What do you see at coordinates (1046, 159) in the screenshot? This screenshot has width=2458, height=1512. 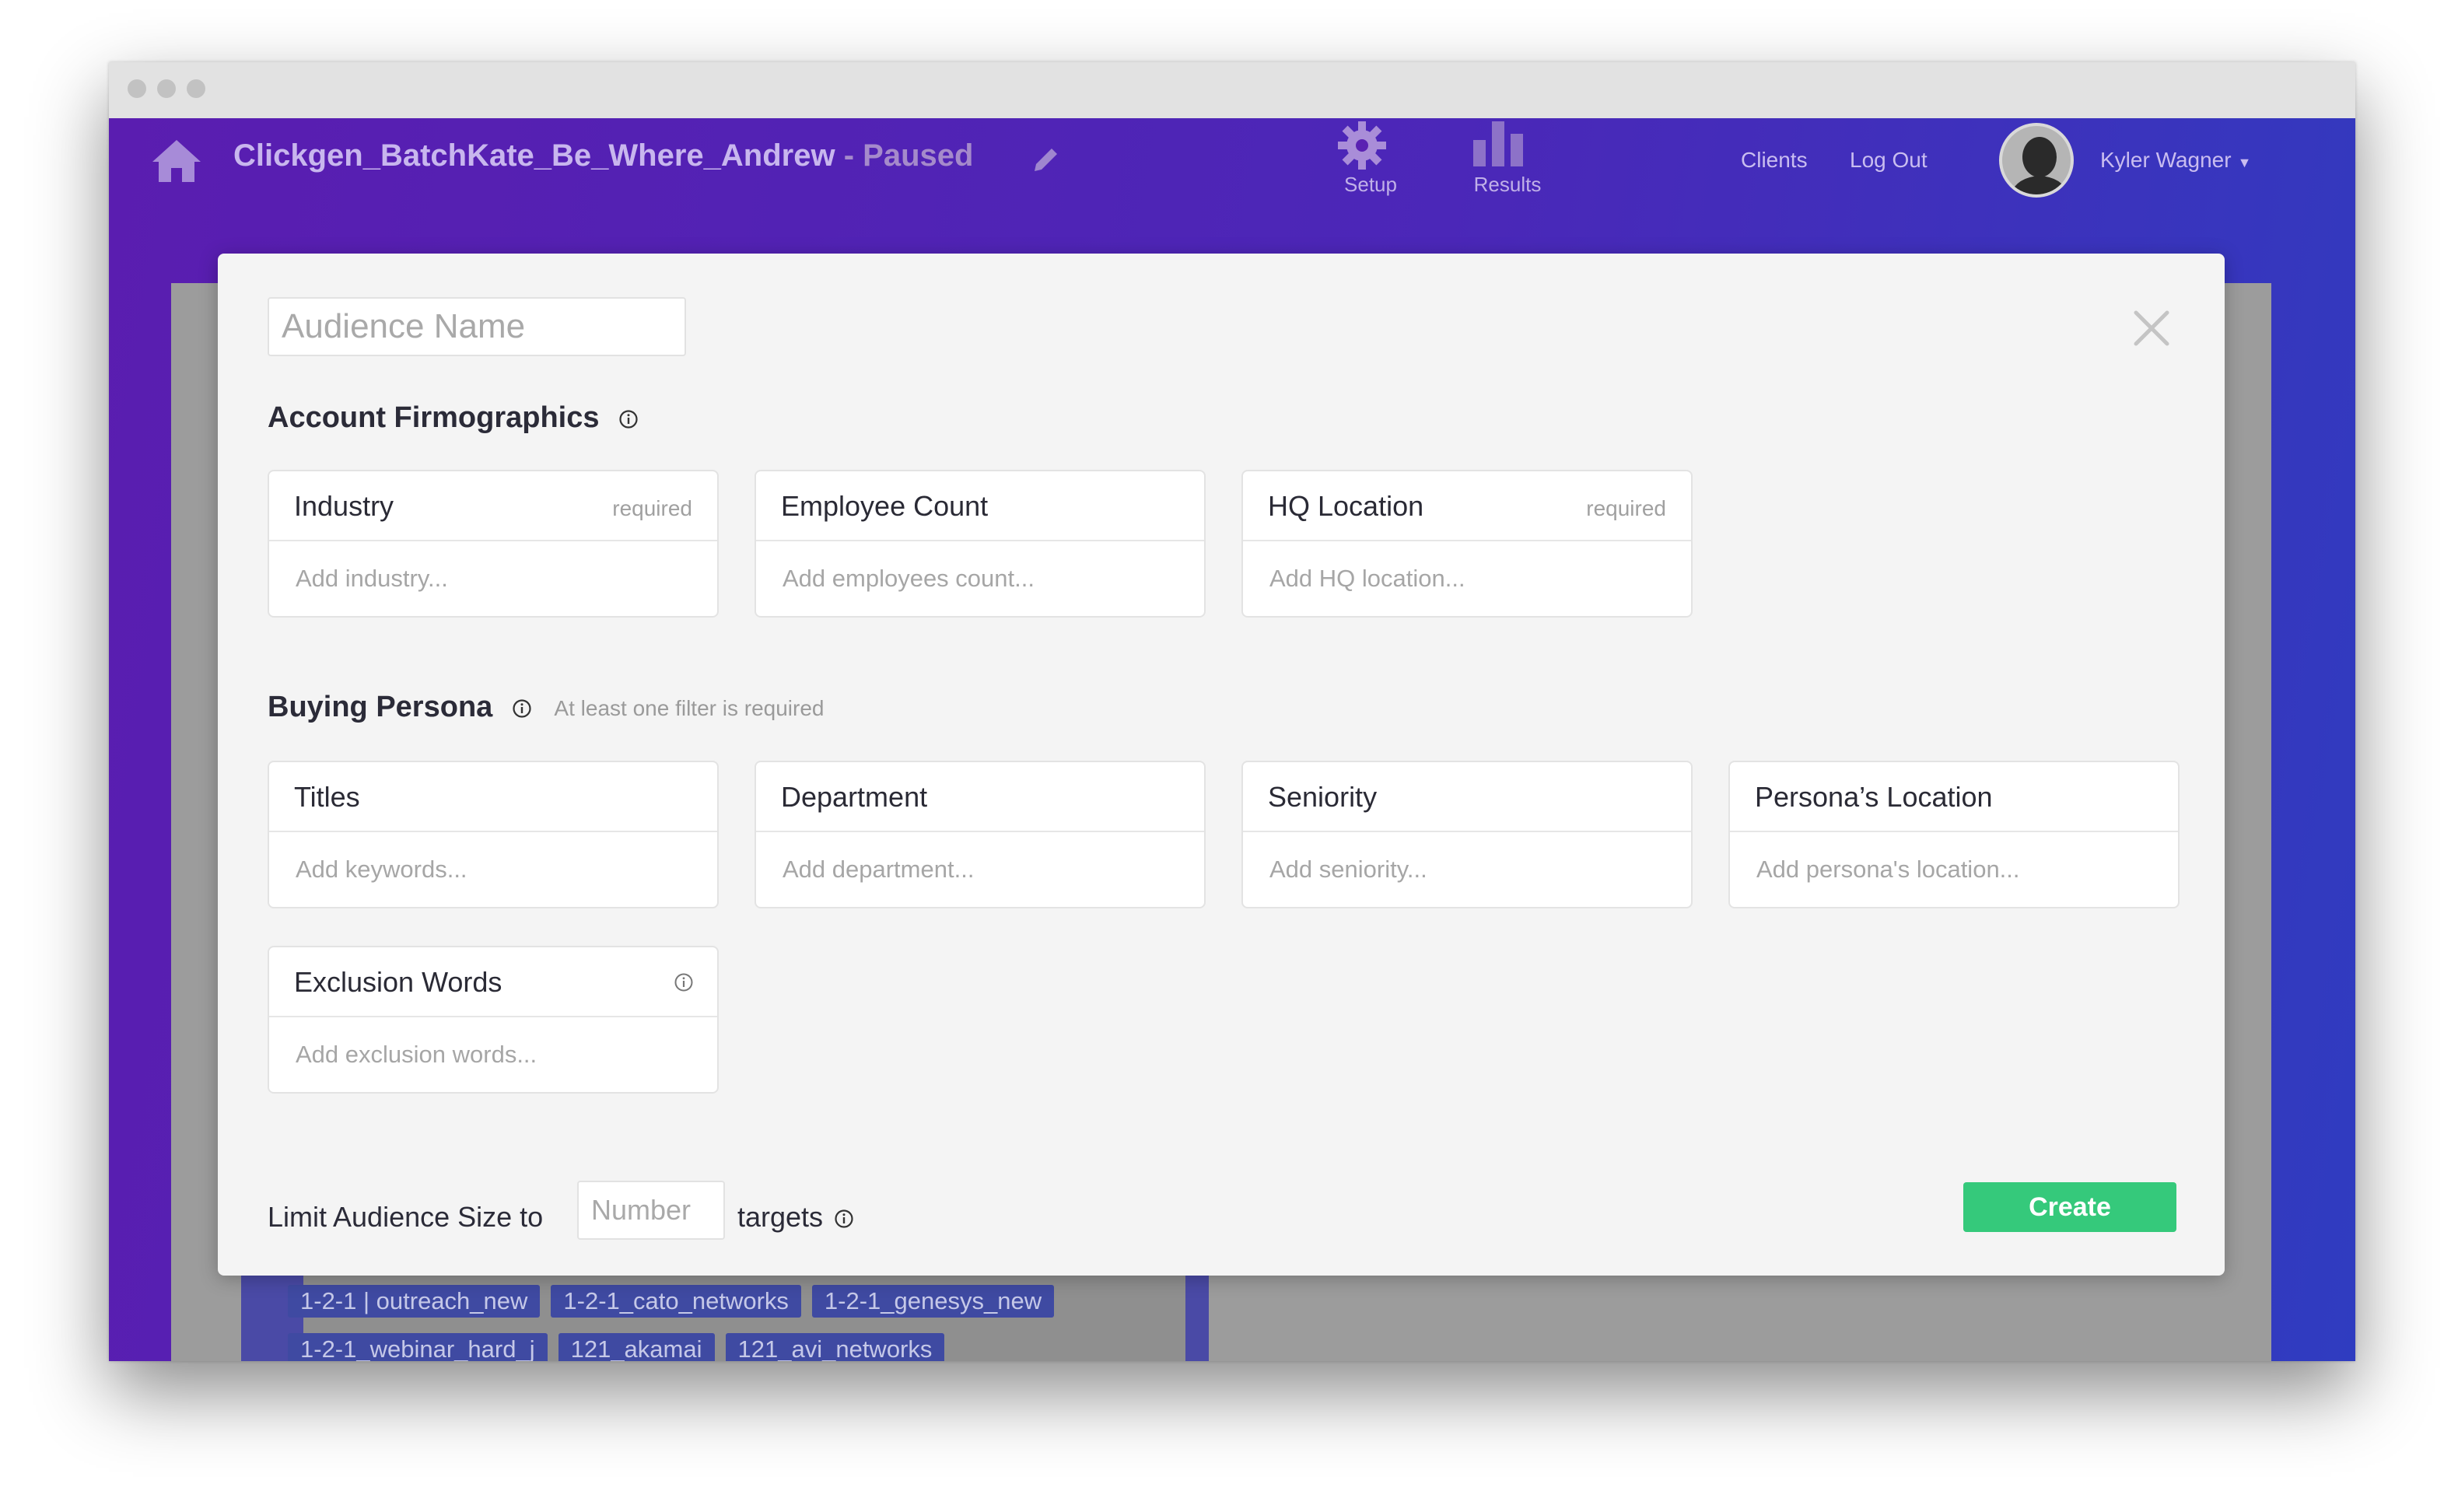 I see `pencil-icon` at bounding box center [1046, 159].